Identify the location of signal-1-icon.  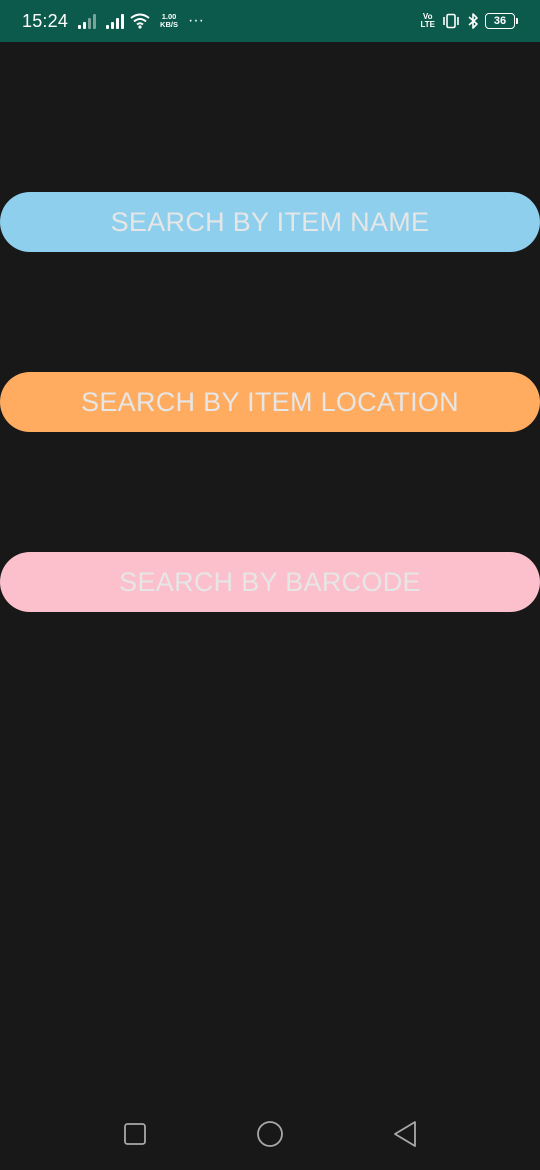
(87, 21).